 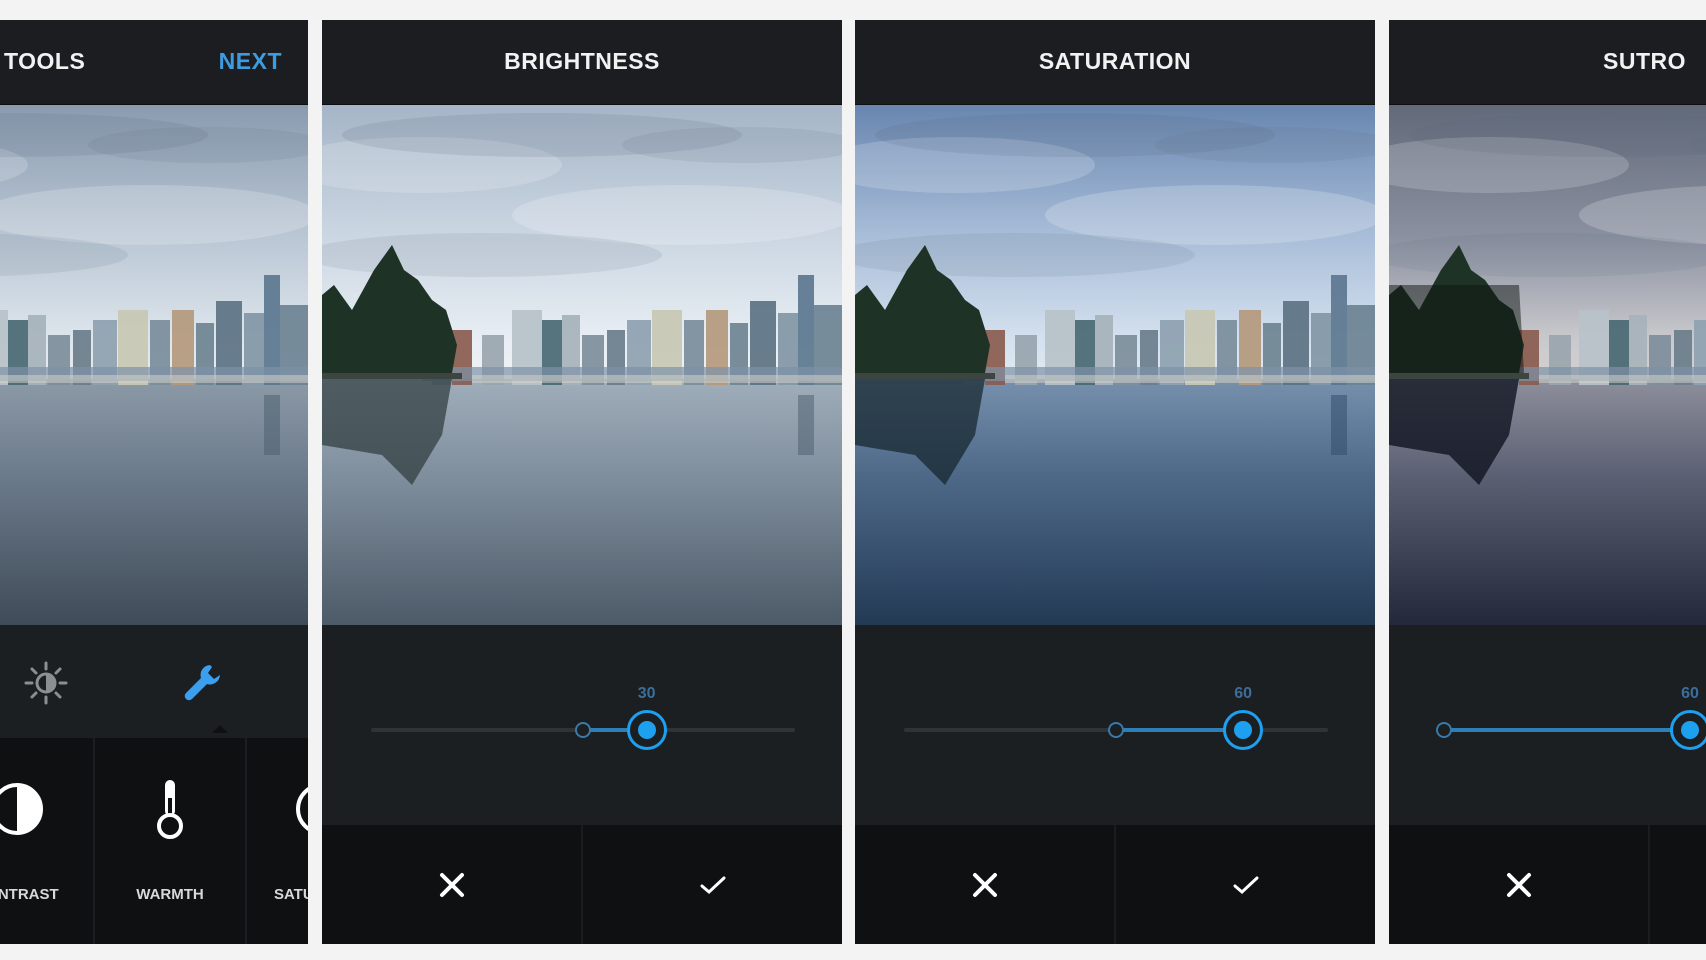 What do you see at coordinates (154, 681) in the screenshot?
I see `tool-tabs` at bounding box center [154, 681].